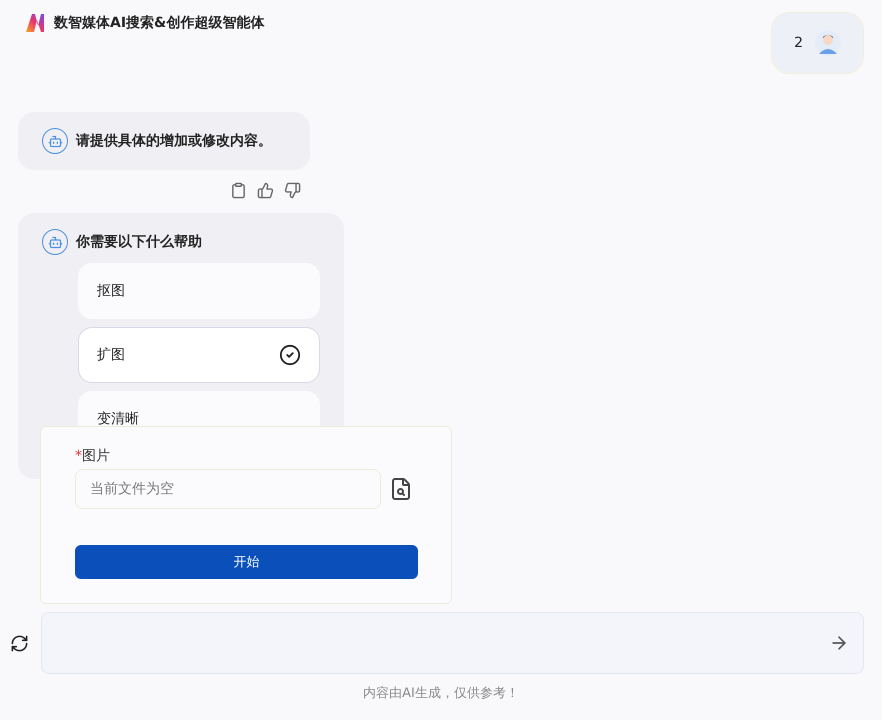 The image size is (882, 720). What do you see at coordinates (828, 43) in the screenshot?
I see `avatar-icon` at bounding box center [828, 43].